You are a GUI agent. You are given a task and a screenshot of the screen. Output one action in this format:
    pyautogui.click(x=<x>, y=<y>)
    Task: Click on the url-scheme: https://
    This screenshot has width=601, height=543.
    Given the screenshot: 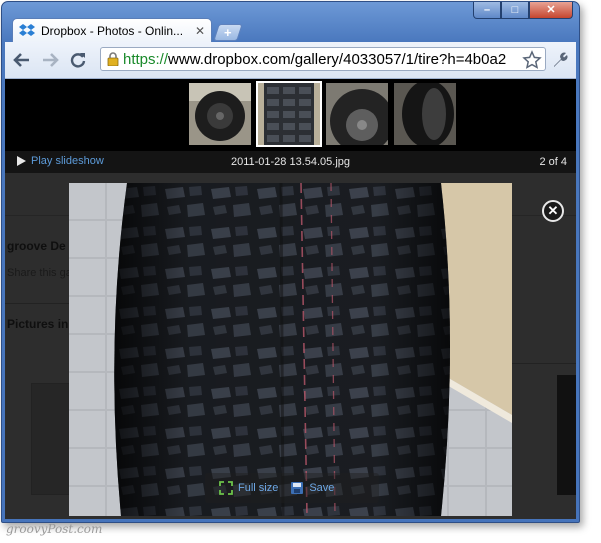 What is the action you would take?
    pyautogui.click(x=146, y=59)
    